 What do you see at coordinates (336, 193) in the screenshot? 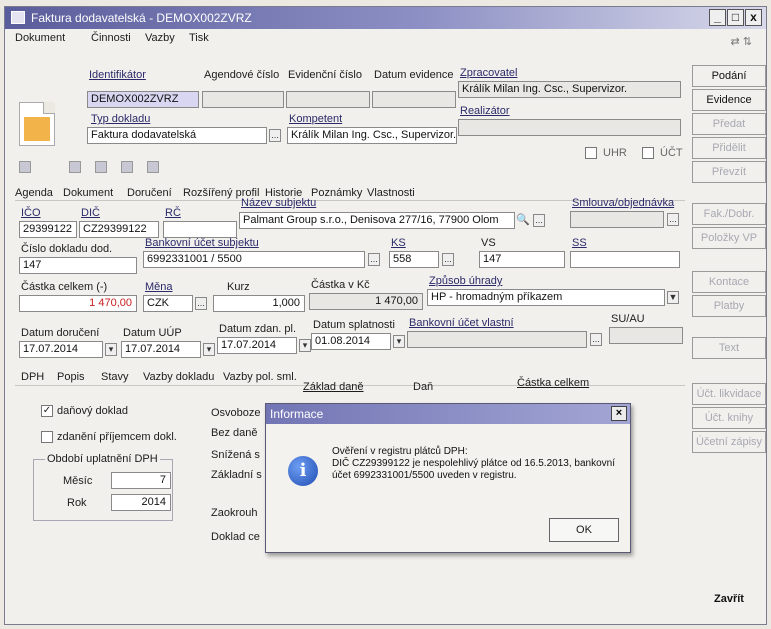
I see `tab-poznamky: Poznámky` at bounding box center [336, 193].